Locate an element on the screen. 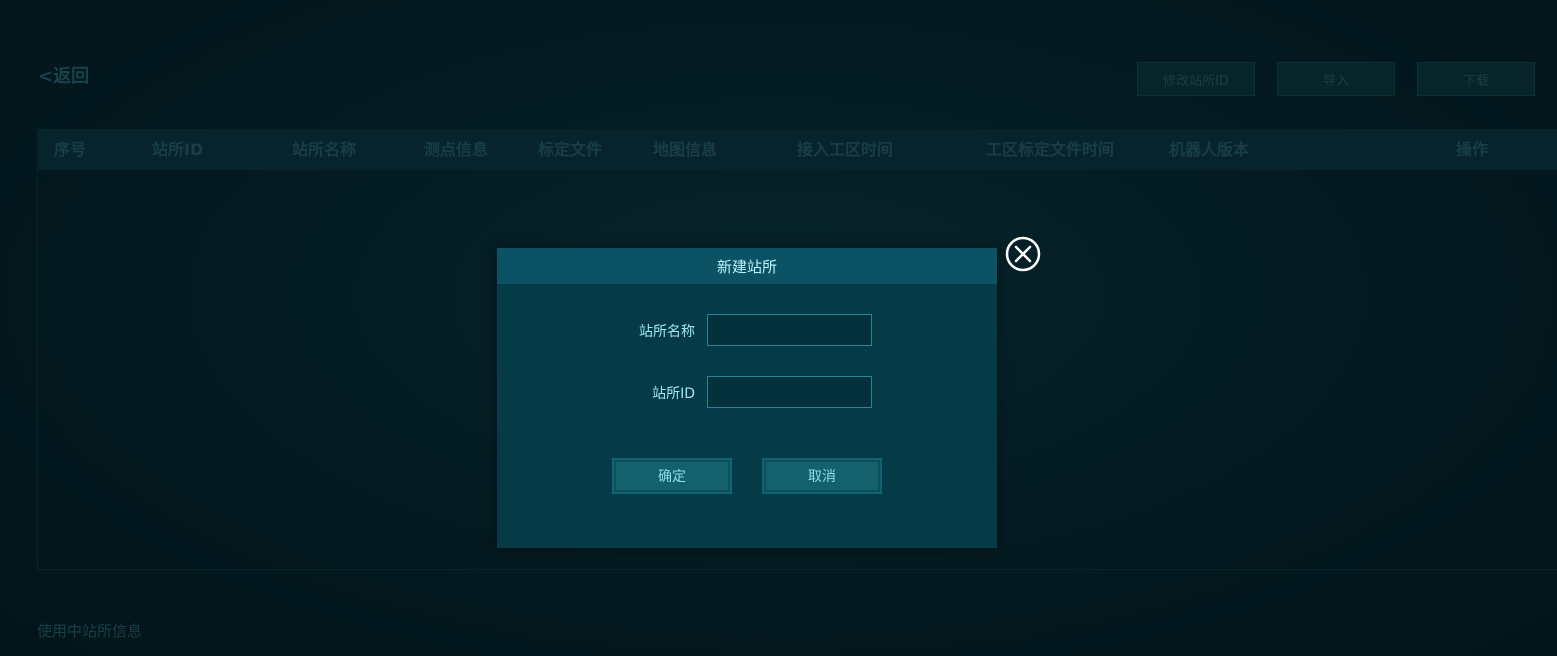 This screenshot has width=1557, height=656. close-icon is located at coordinates (1023, 254).